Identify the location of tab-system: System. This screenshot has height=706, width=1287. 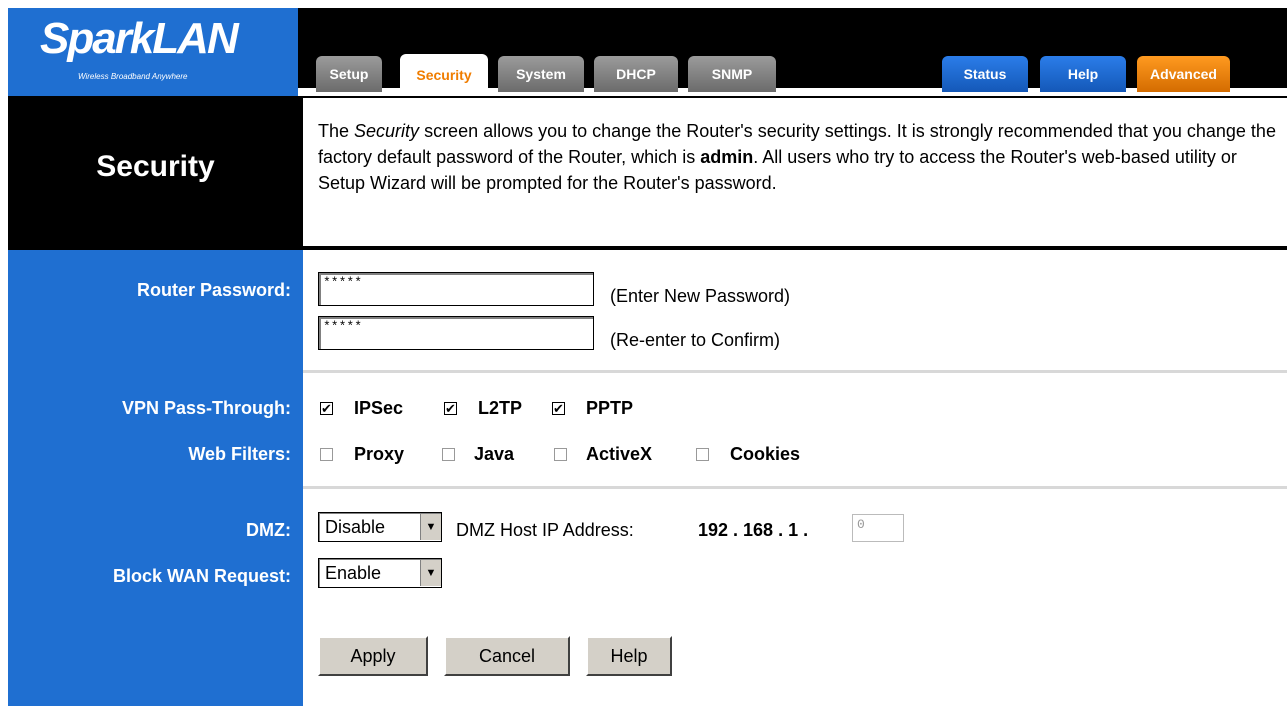
(541, 74).